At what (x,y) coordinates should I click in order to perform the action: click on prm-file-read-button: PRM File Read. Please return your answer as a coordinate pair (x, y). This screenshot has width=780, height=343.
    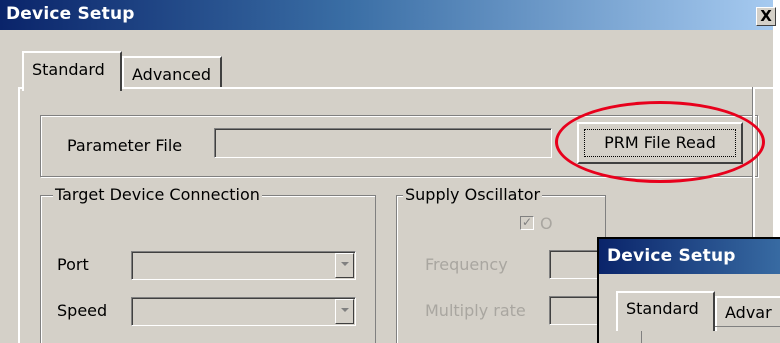
    Looking at the image, I should click on (660, 143).